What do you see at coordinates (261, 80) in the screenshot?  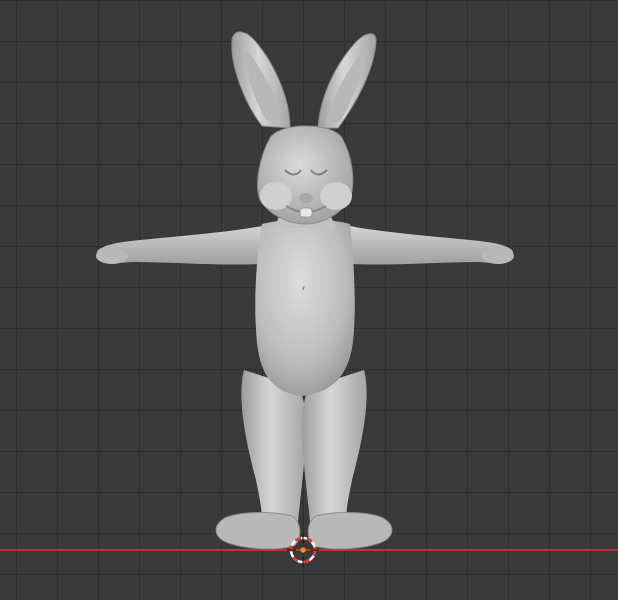 I see `left-ear` at bounding box center [261, 80].